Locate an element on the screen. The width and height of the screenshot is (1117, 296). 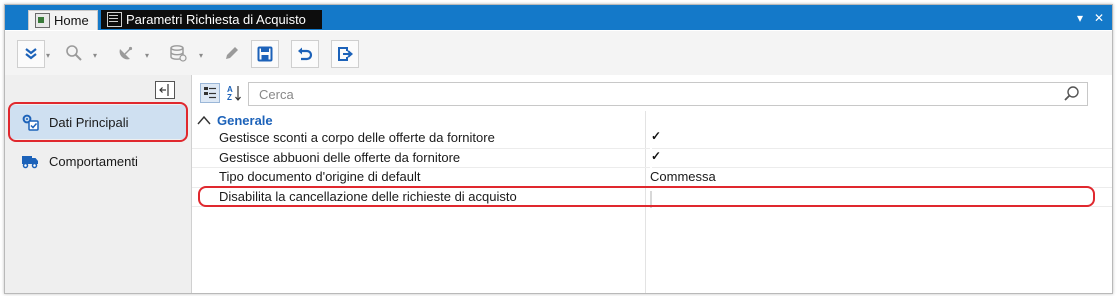
database-button is located at coordinates (178, 53).